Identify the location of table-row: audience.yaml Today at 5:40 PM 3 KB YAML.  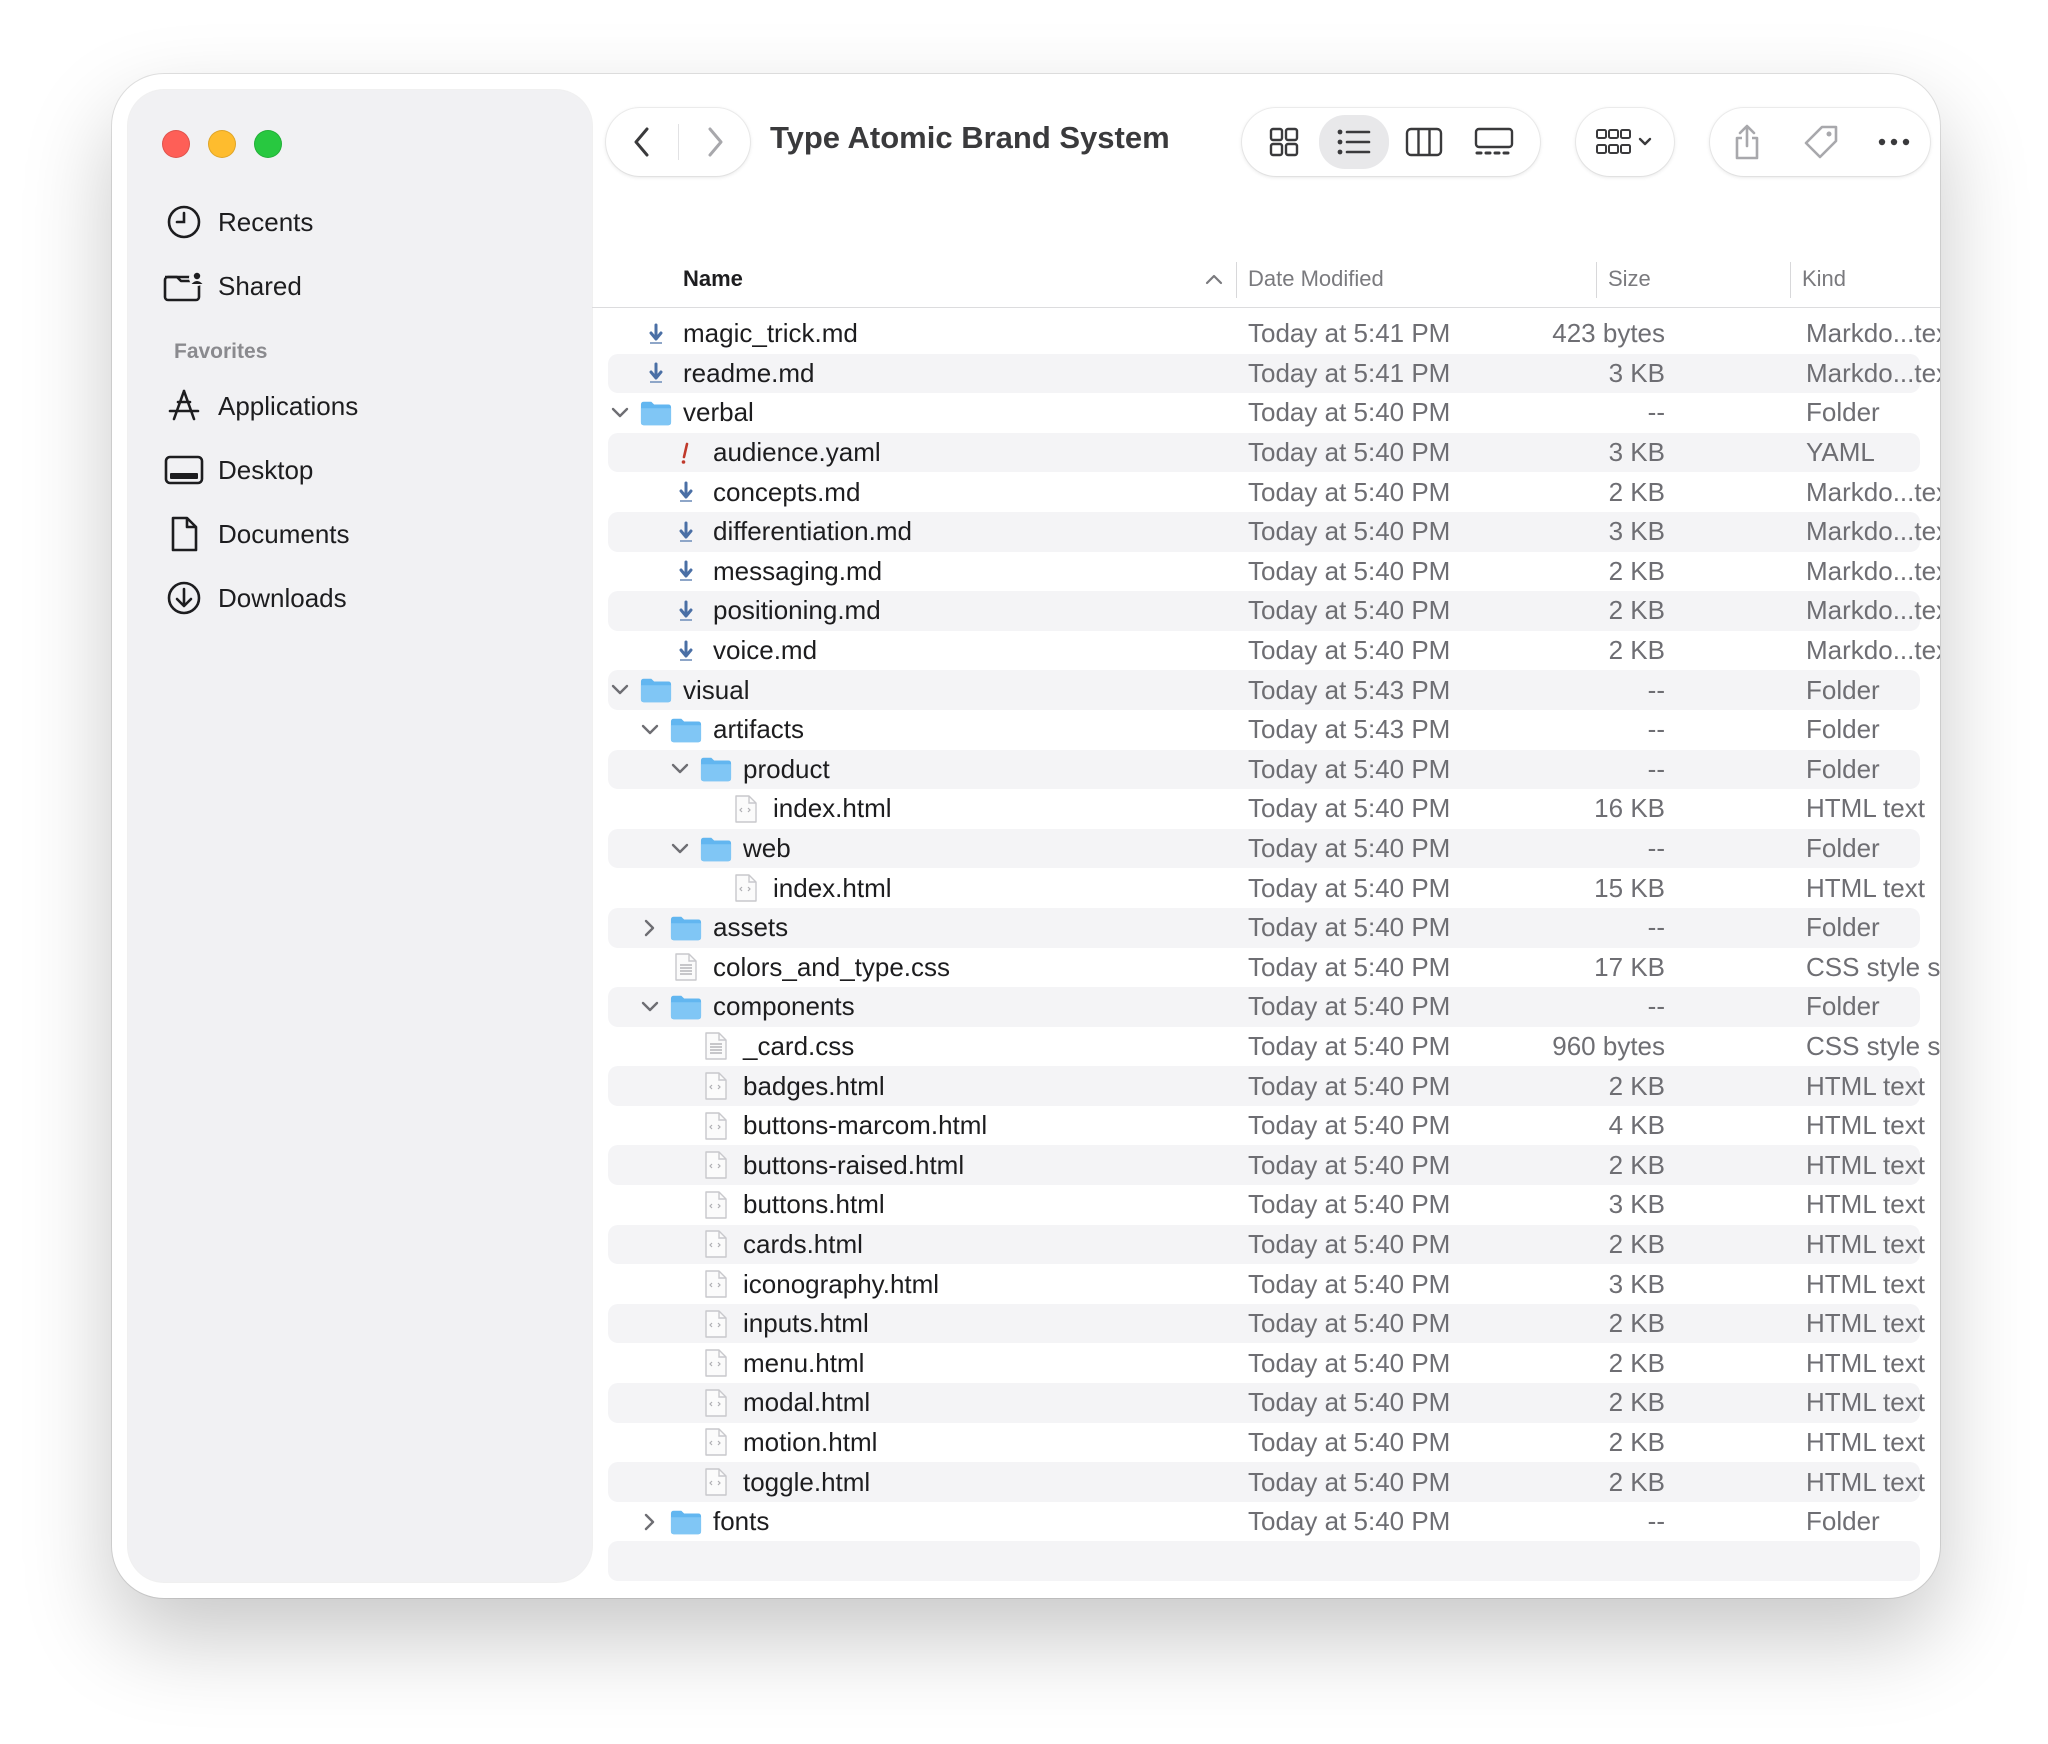
(1264, 452).